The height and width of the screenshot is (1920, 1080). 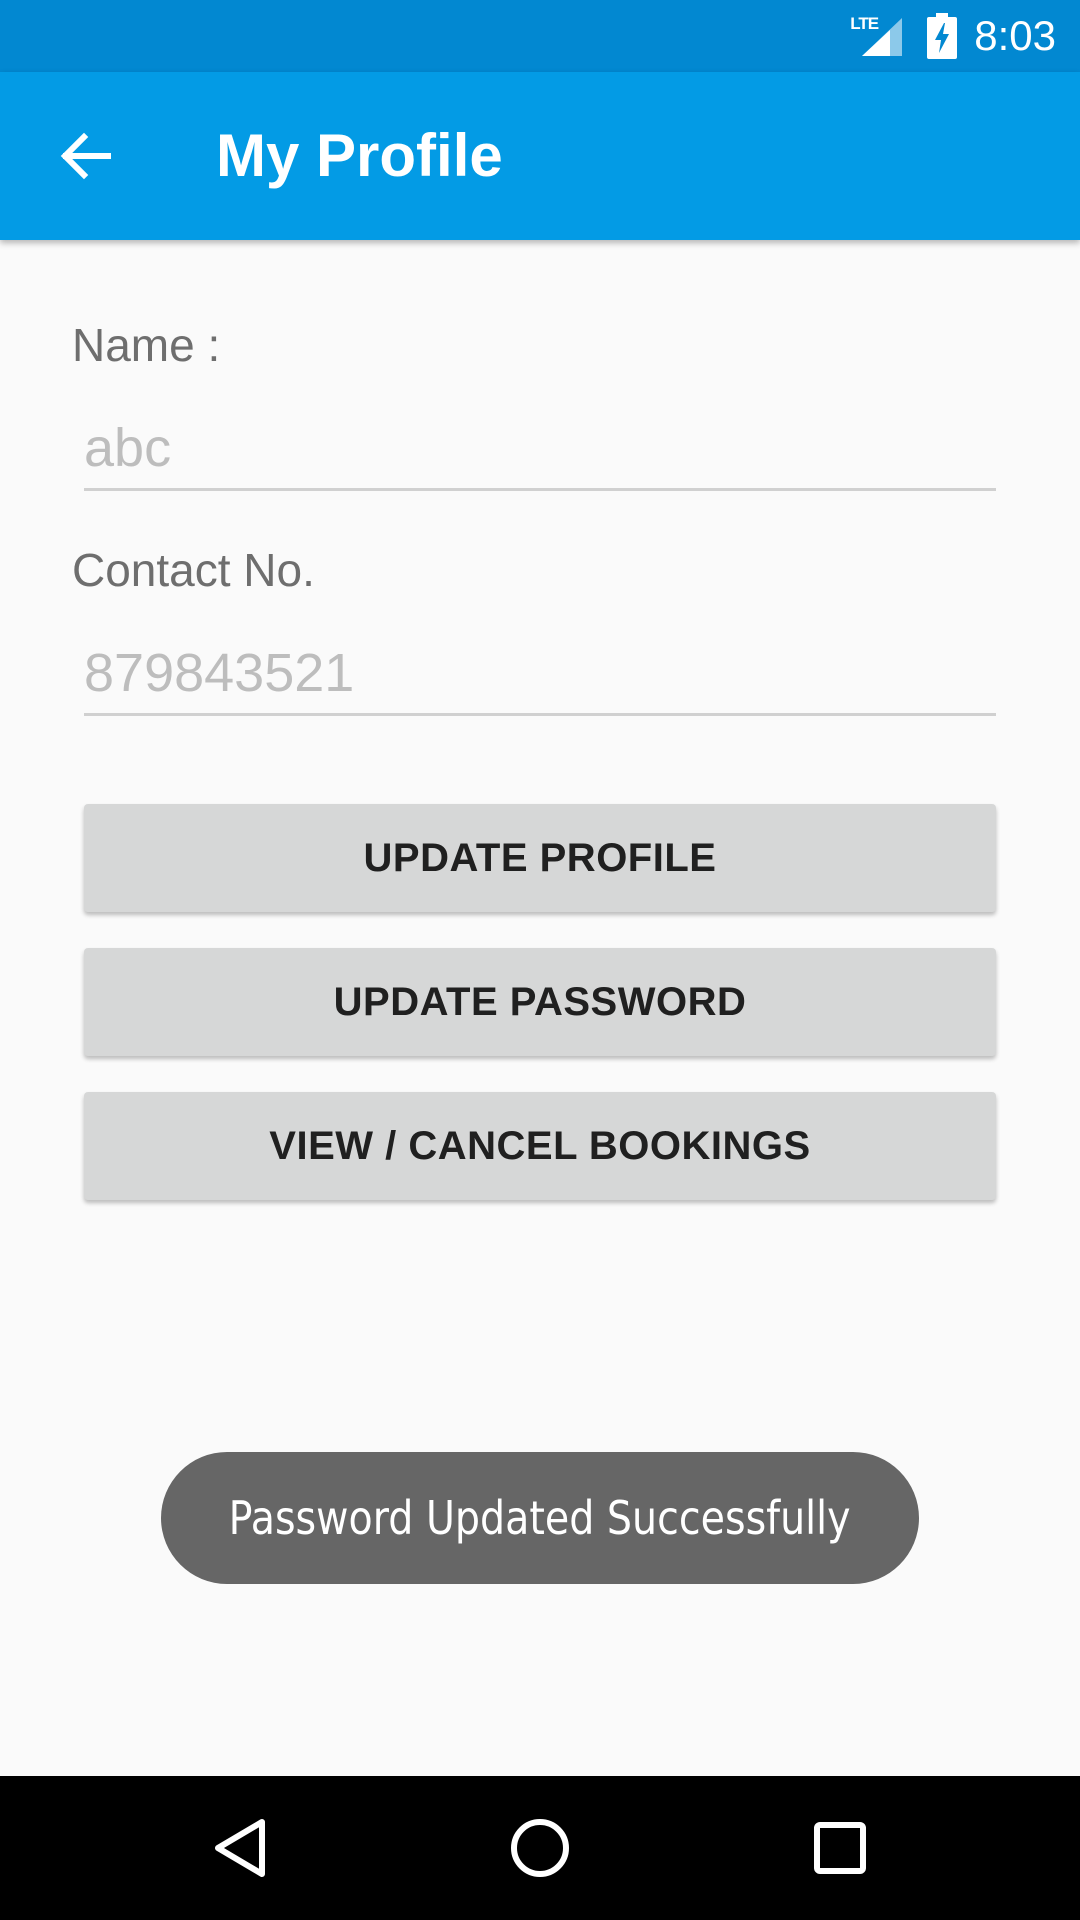 I want to click on navigation-bar, so click(x=540, y=1848).